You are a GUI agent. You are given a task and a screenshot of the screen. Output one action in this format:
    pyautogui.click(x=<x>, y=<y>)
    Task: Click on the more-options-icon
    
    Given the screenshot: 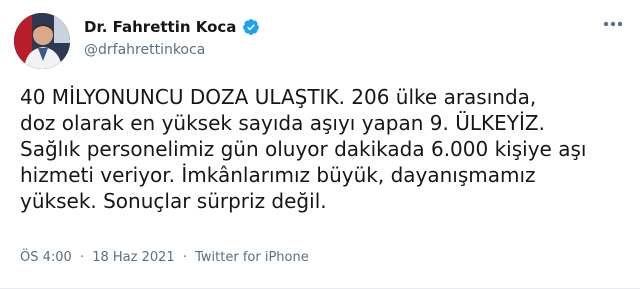 What is the action you would take?
    pyautogui.click(x=613, y=24)
    